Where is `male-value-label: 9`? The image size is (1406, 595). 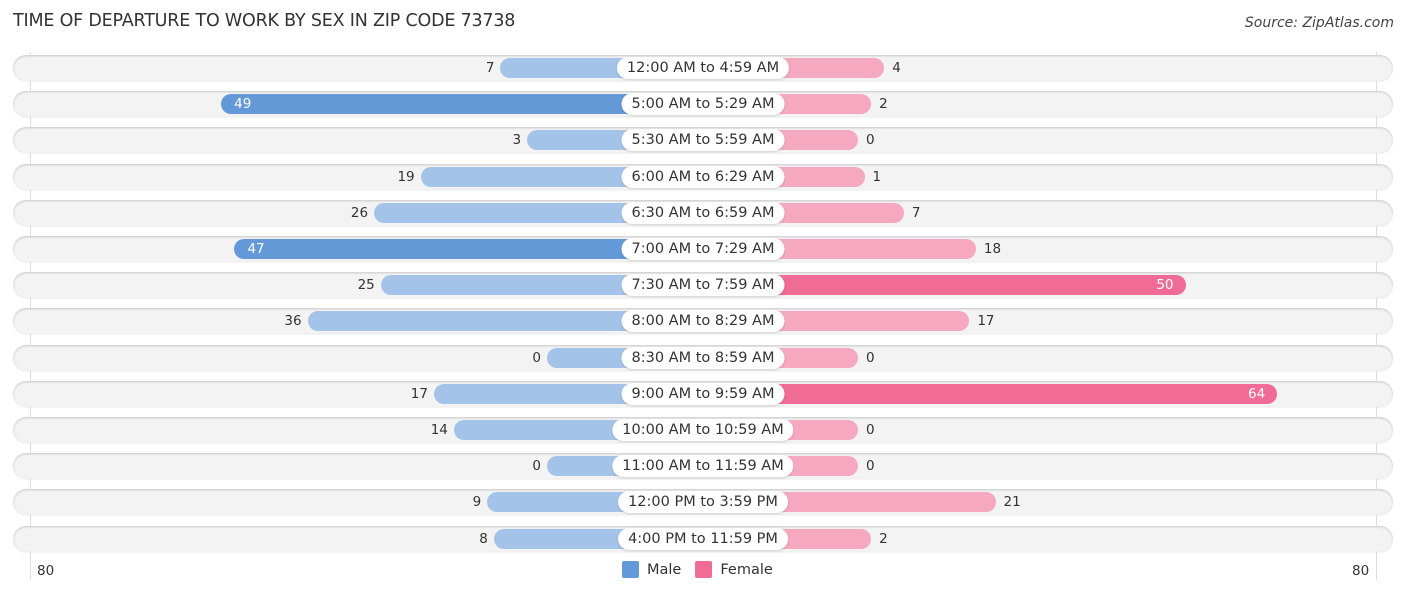
male-value-label: 9 is located at coordinates (477, 502).